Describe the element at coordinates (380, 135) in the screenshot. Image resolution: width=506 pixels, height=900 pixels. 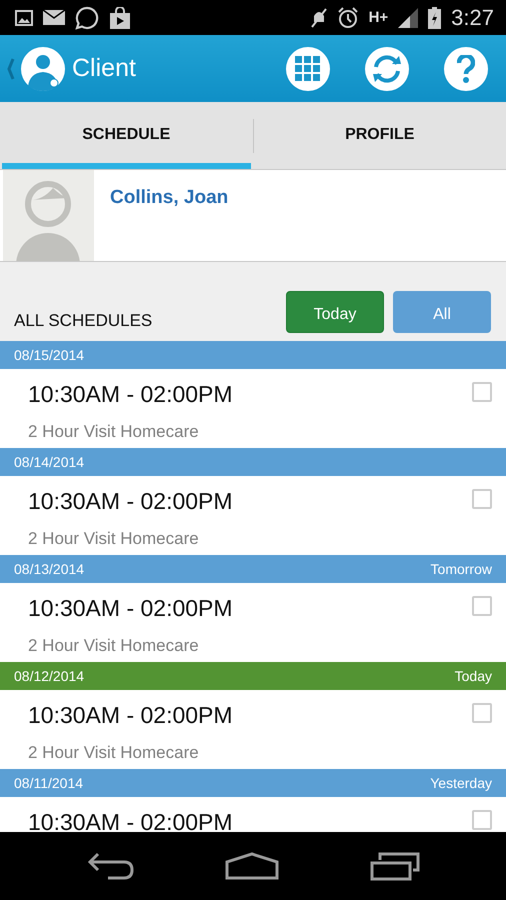
I see `tab: PROFILE` at that location.